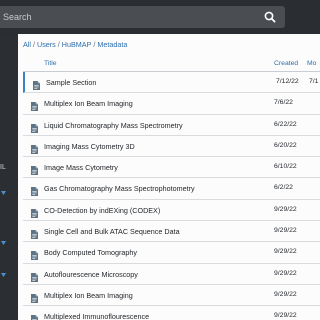 The height and width of the screenshot is (320, 320). Describe the element at coordinates (91, 274) in the screenshot. I see `row-title: Autoflourescence Microscopy` at that location.